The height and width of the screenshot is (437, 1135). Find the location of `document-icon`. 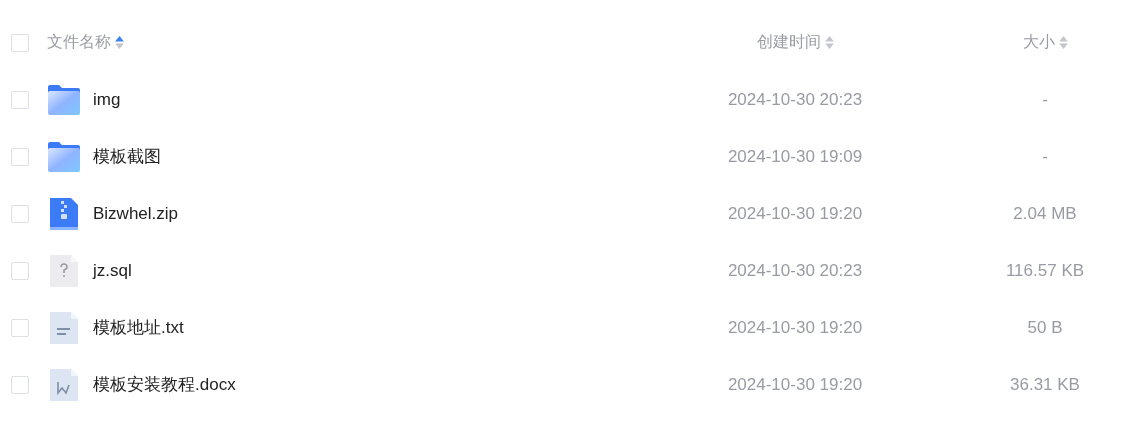

document-icon is located at coordinates (64, 384).